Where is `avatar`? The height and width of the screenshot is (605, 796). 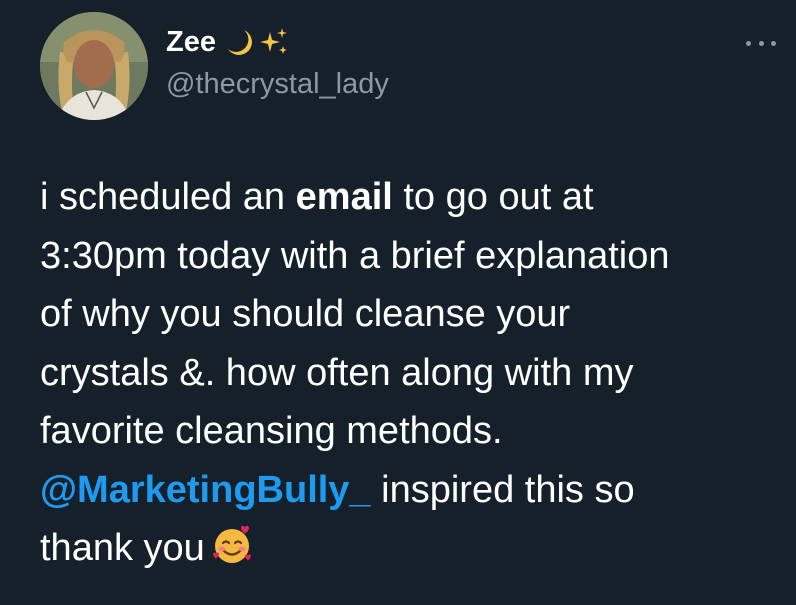
avatar is located at coordinates (94, 66).